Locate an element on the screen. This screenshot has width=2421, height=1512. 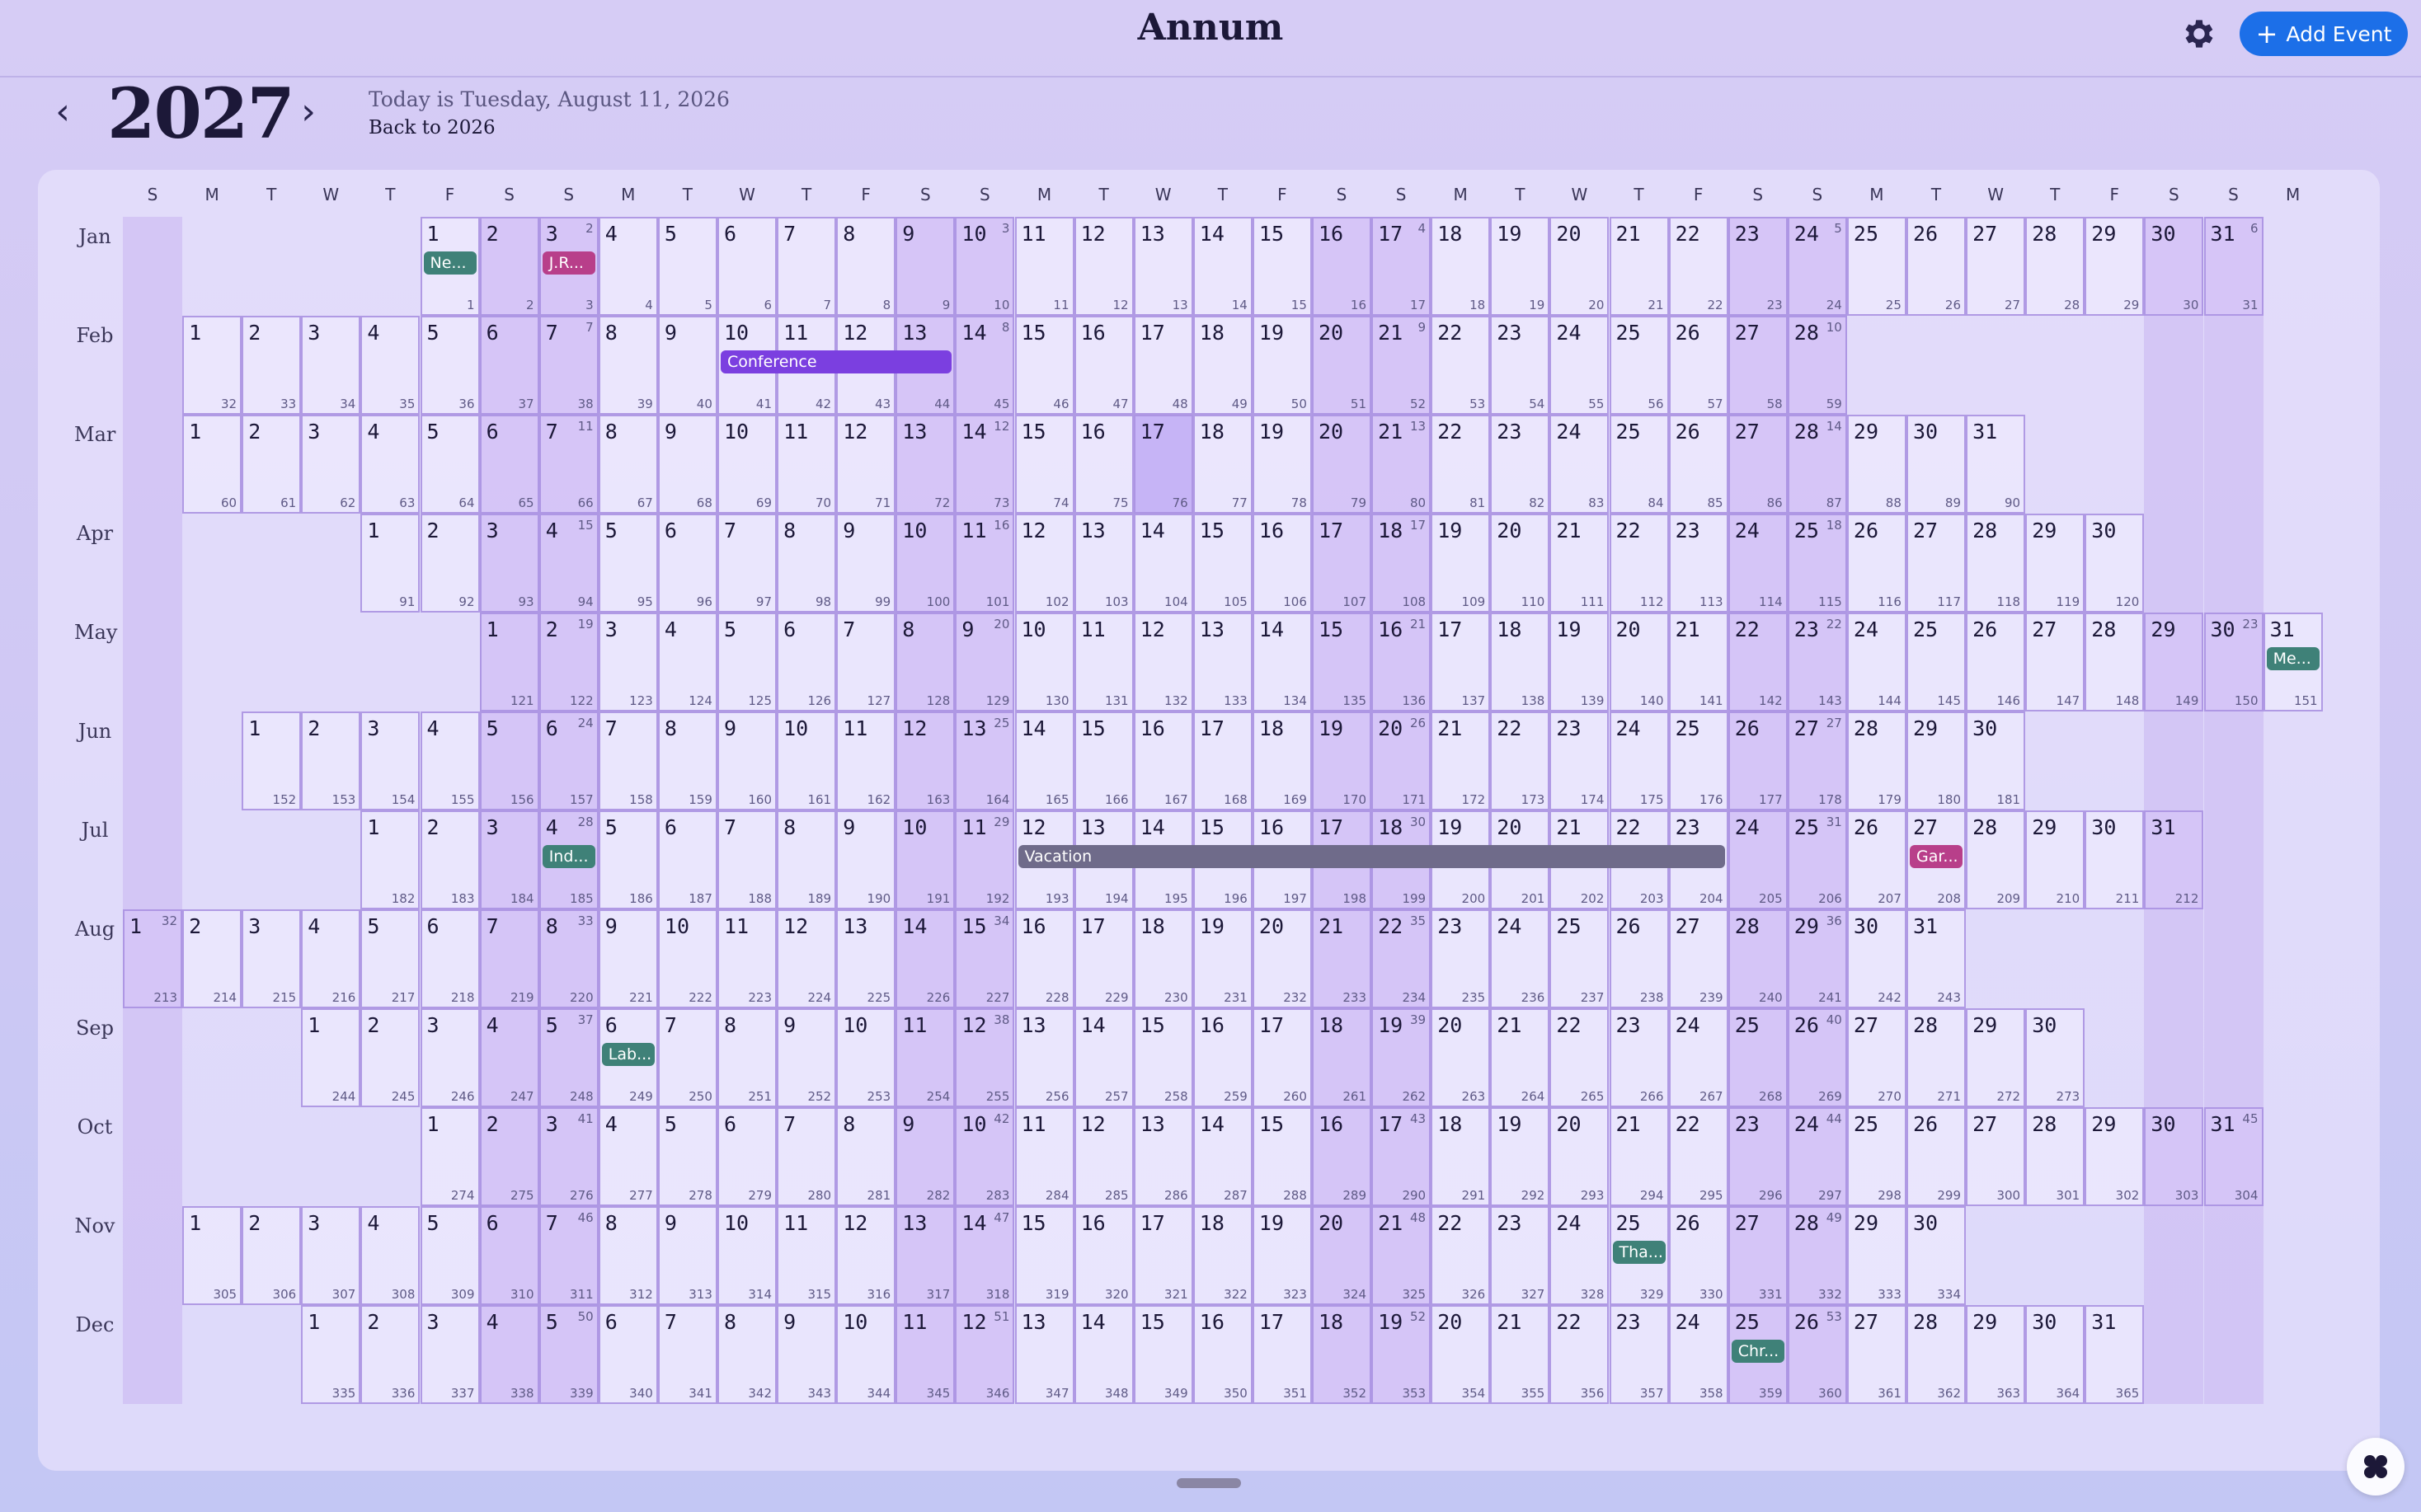
day-cell: 12 51 346 is located at coordinates (985, 1355).